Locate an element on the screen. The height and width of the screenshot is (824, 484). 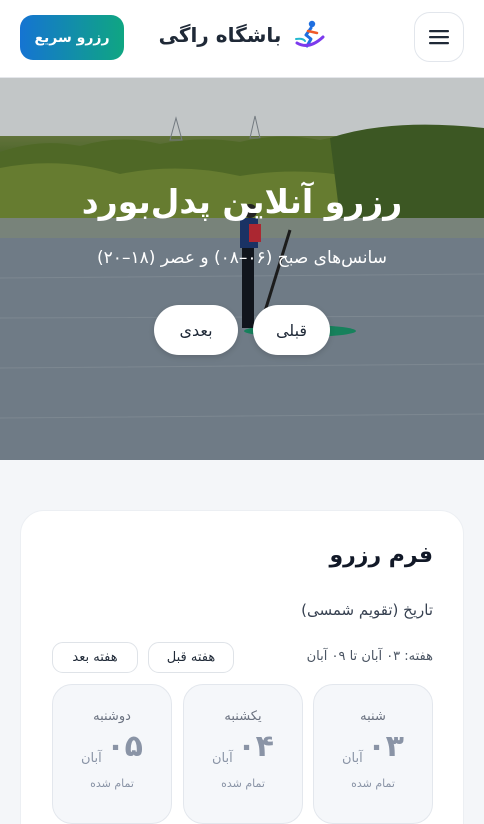
hero-subtitle: سانس‌های صبح (۰۶–۰۸) و عصر (۱۸–۲۰) is located at coordinates (242, 258).